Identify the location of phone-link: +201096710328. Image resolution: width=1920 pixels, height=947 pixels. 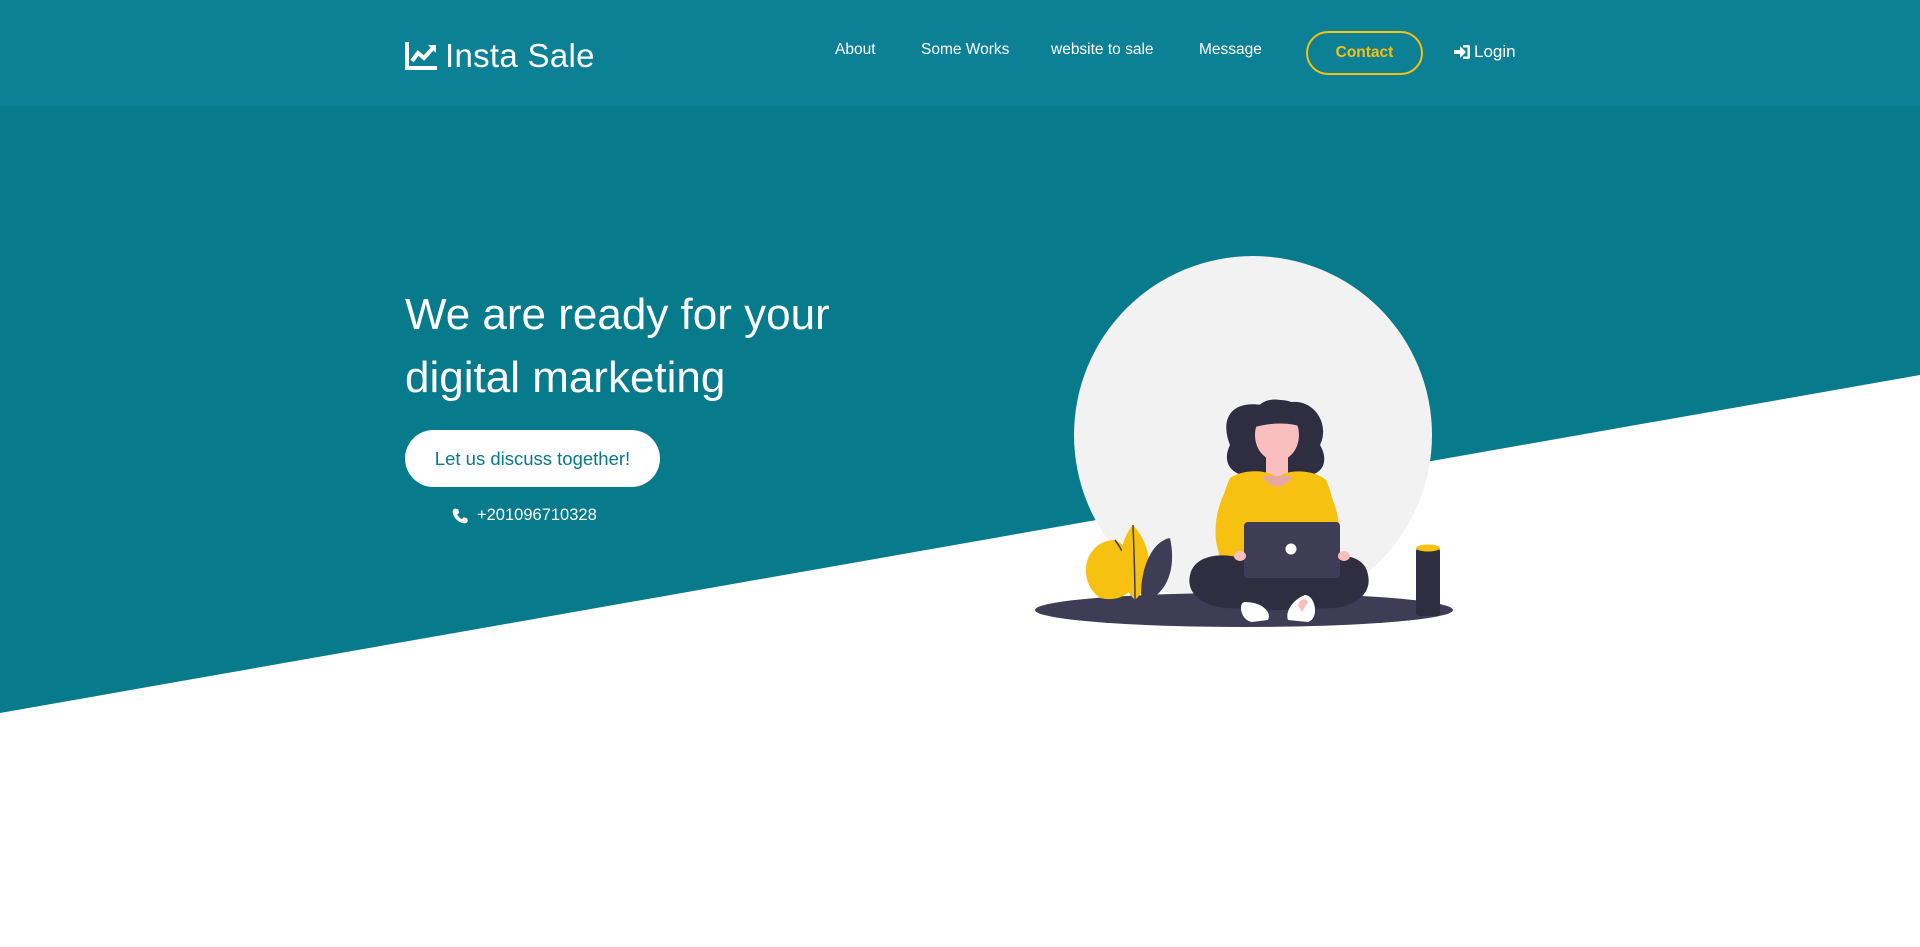
(524, 515).